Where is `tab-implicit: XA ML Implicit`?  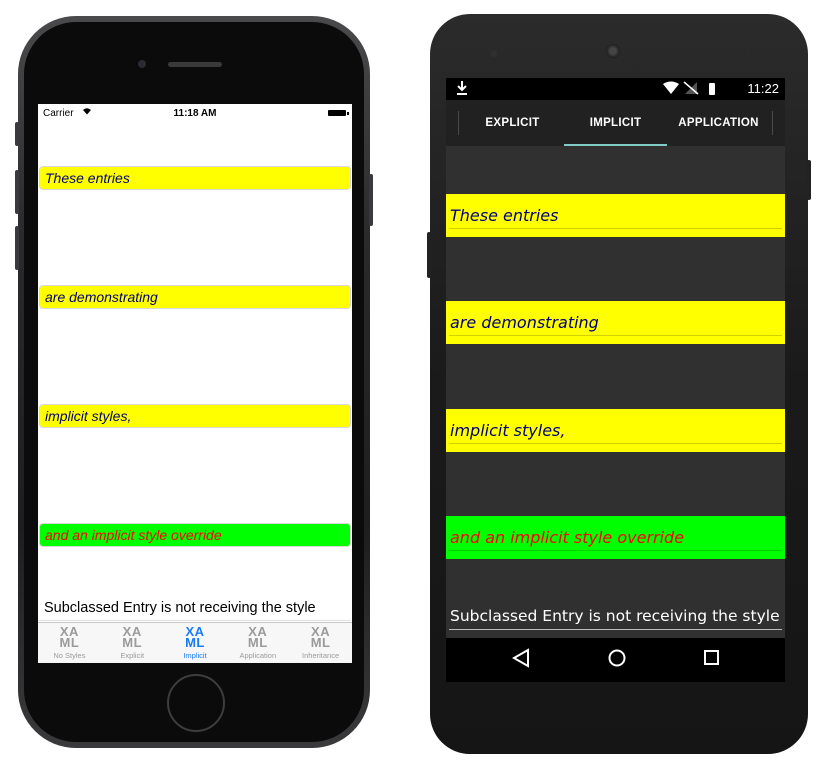
tab-implicit: XA ML Implicit is located at coordinates (195, 643).